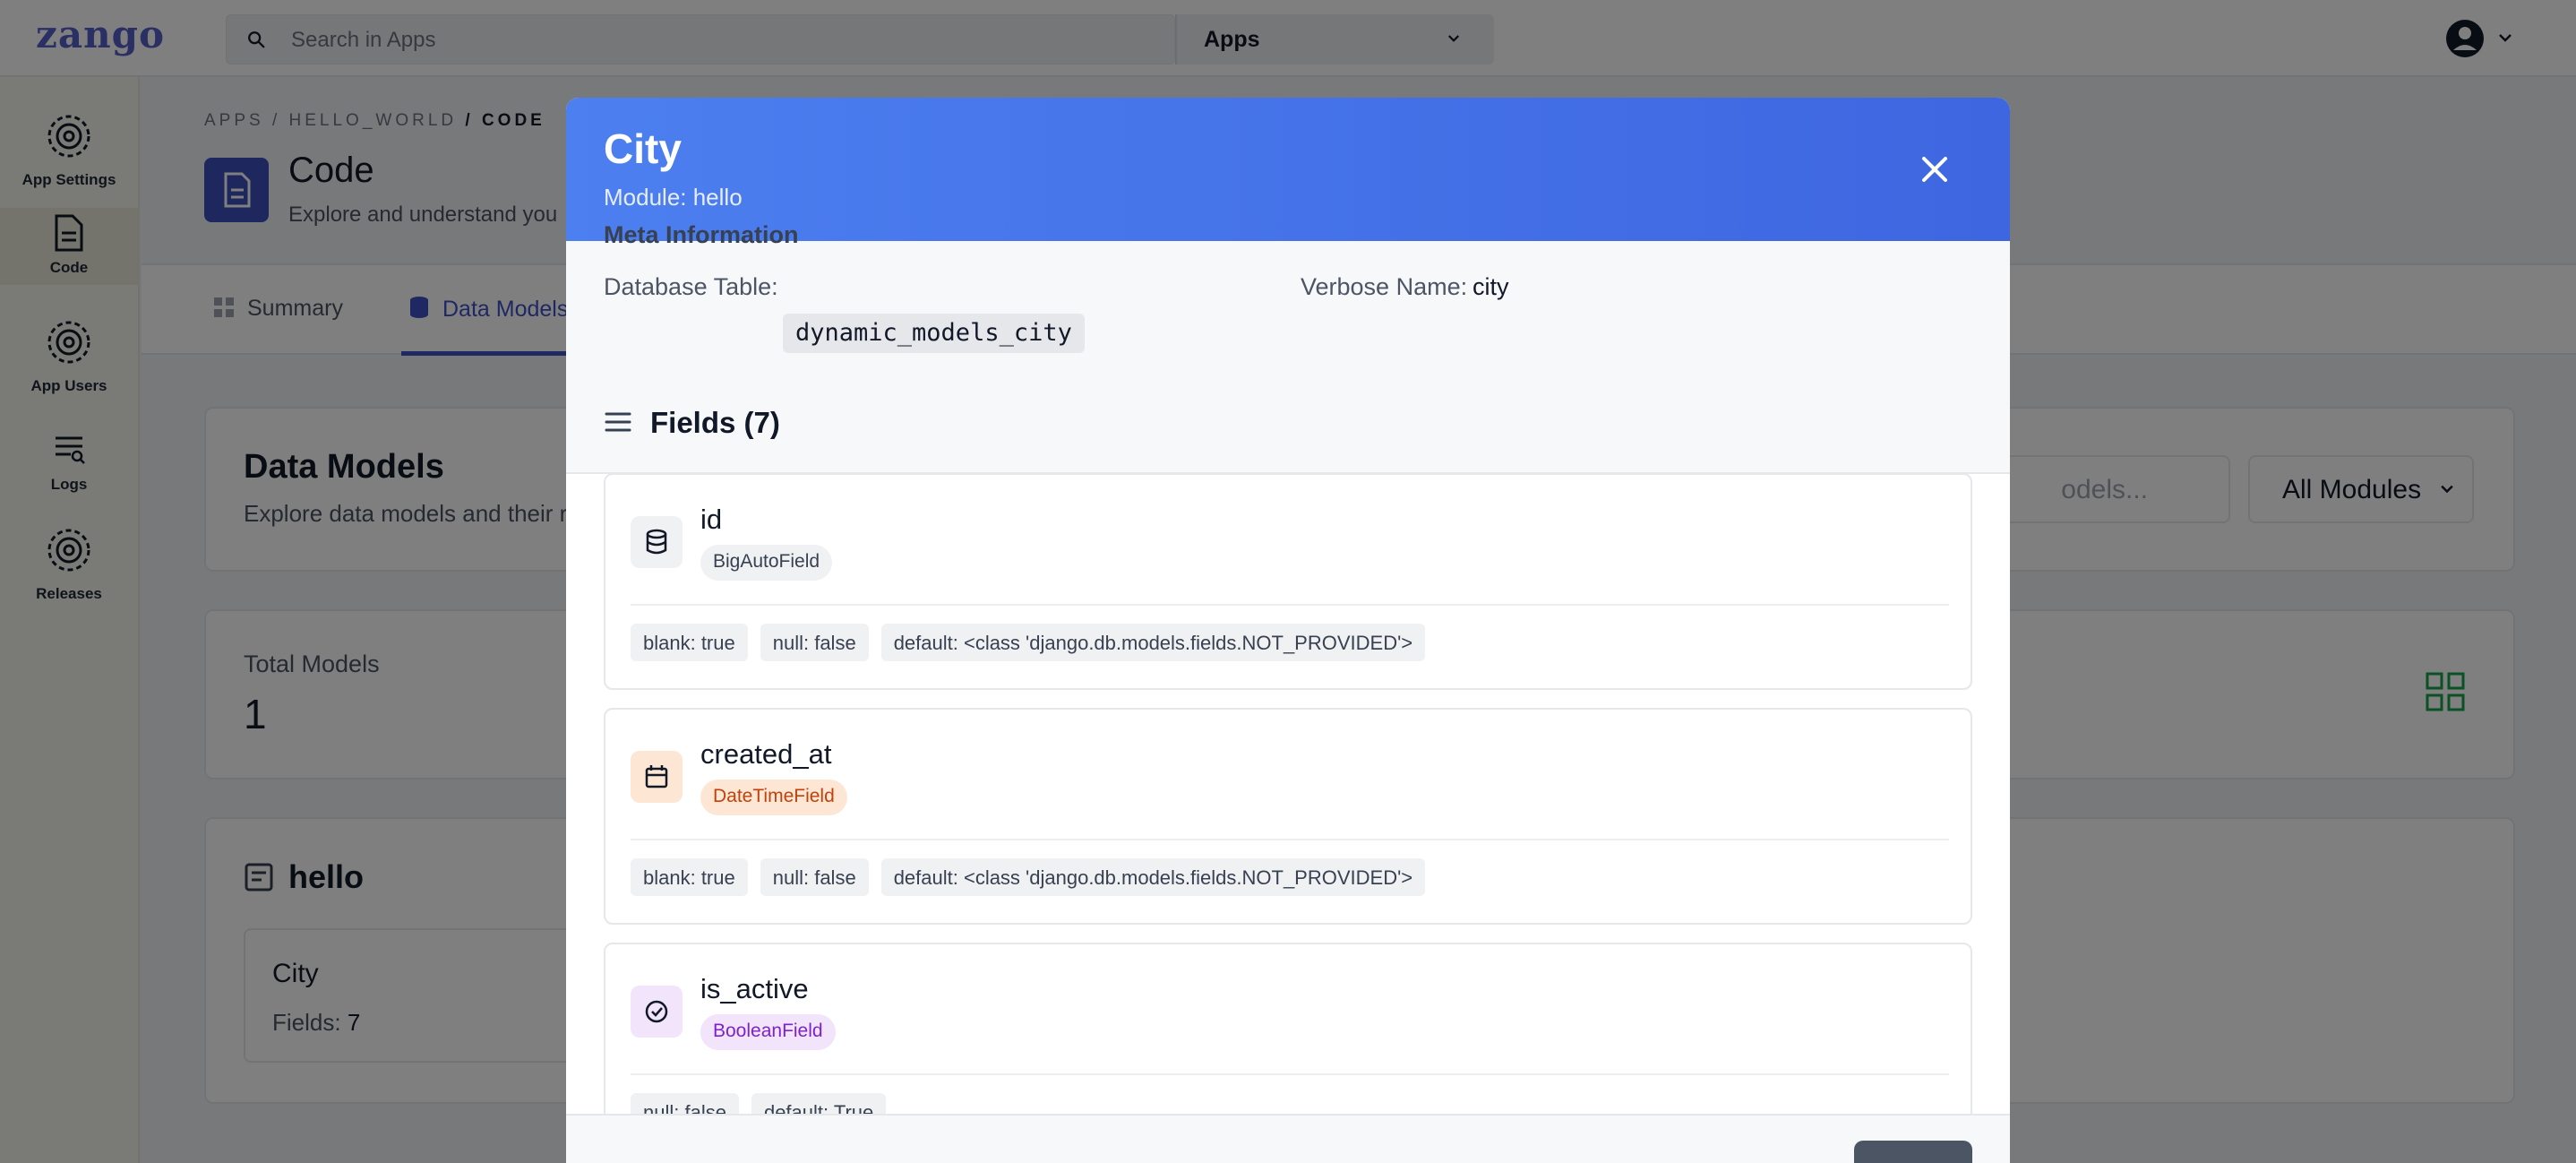 Image resolution: width=2576 pixels, height=1163 pixels. Describe the element at coordinates (1384, 286) in the screenshot. I see `verbose-name-label: Verbose Name:` at that location.